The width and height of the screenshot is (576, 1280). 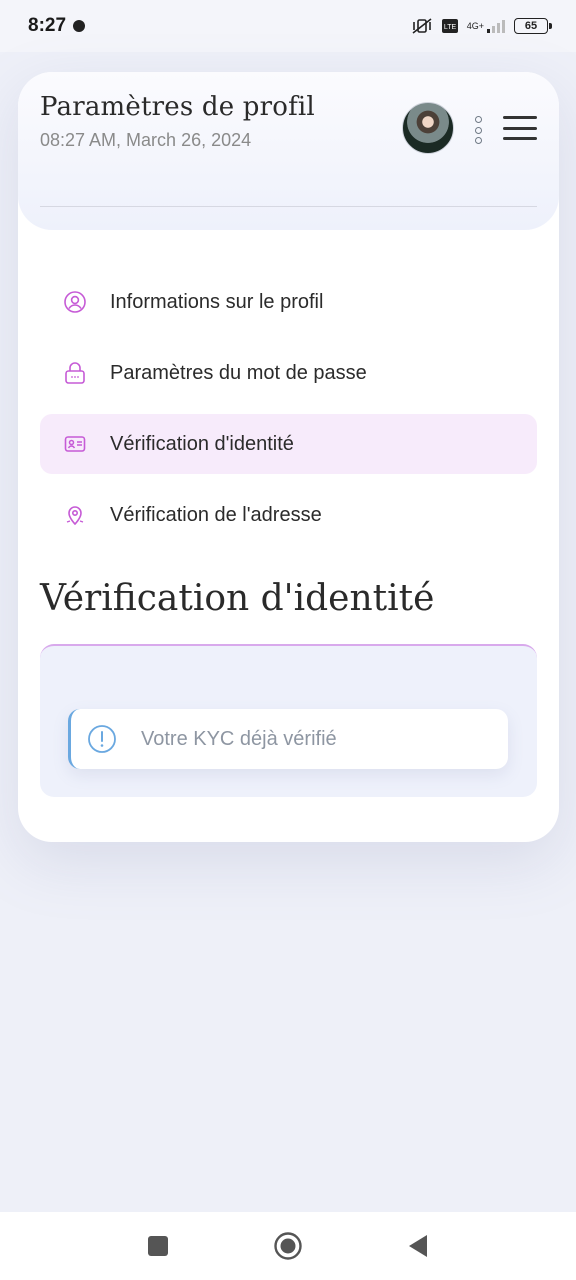 I want to click on status-left: 8:27, so click(x=57, y=26).